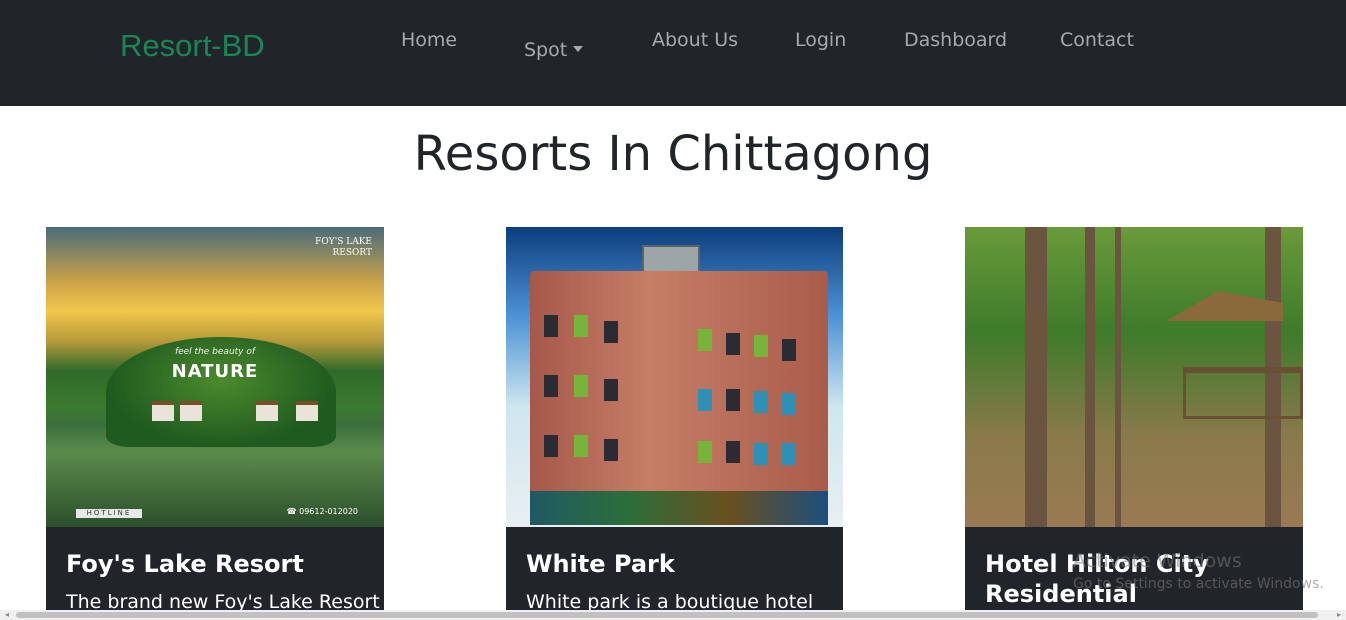 The height and width of the screenshot is (620, 1346). Describe the element at coordinates (676, 564) in the screenshot. I see `card-title: White Park` at that location.